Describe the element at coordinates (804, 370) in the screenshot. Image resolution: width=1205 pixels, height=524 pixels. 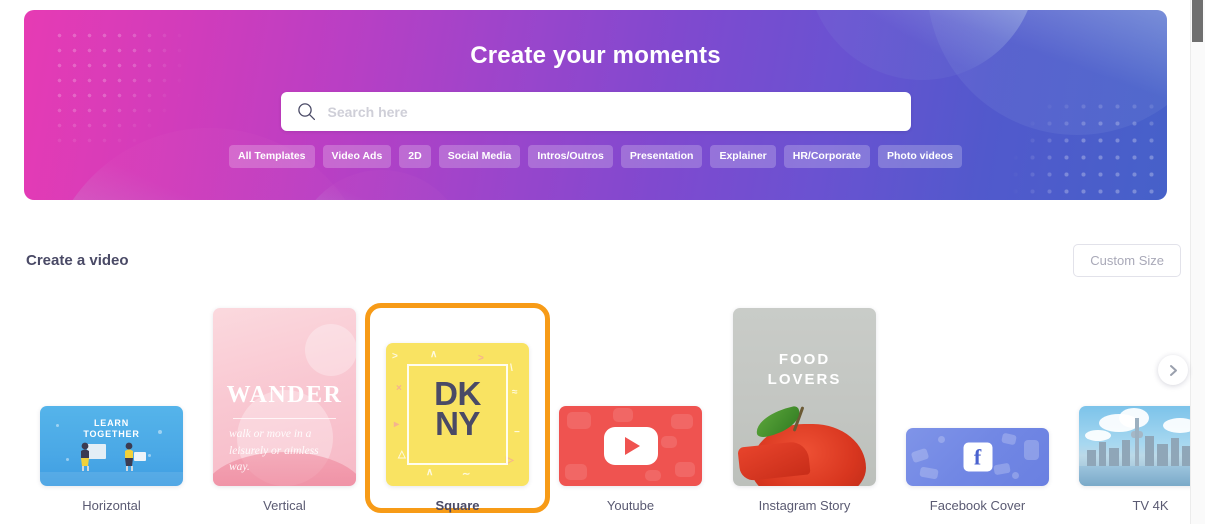
I see `thumbnail-instagram-text: FOOD LOVERS` at that location.